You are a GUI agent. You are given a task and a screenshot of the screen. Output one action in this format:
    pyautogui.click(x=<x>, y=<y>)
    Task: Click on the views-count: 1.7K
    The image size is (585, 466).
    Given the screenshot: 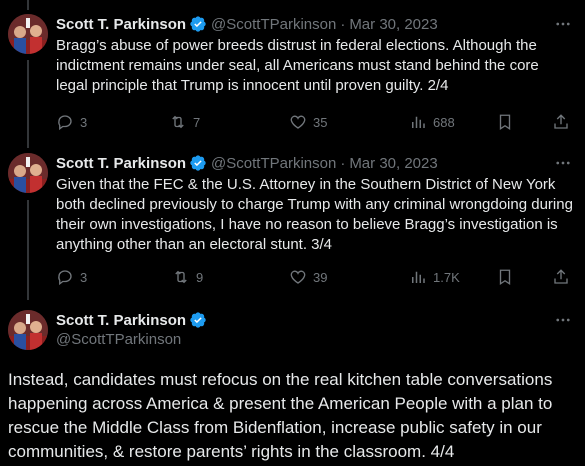 What is the action you would take?
    pyautogui.click(x=446, y=277)
    